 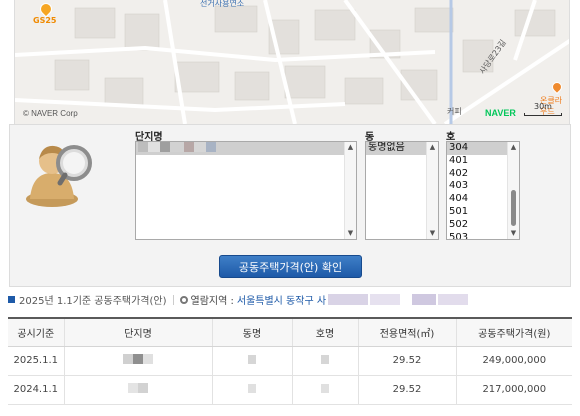 What do you see at coordinates (36, 332) in the screenshot?
I see `header-base-date: 공시기준` at bounding box center [36, 332].